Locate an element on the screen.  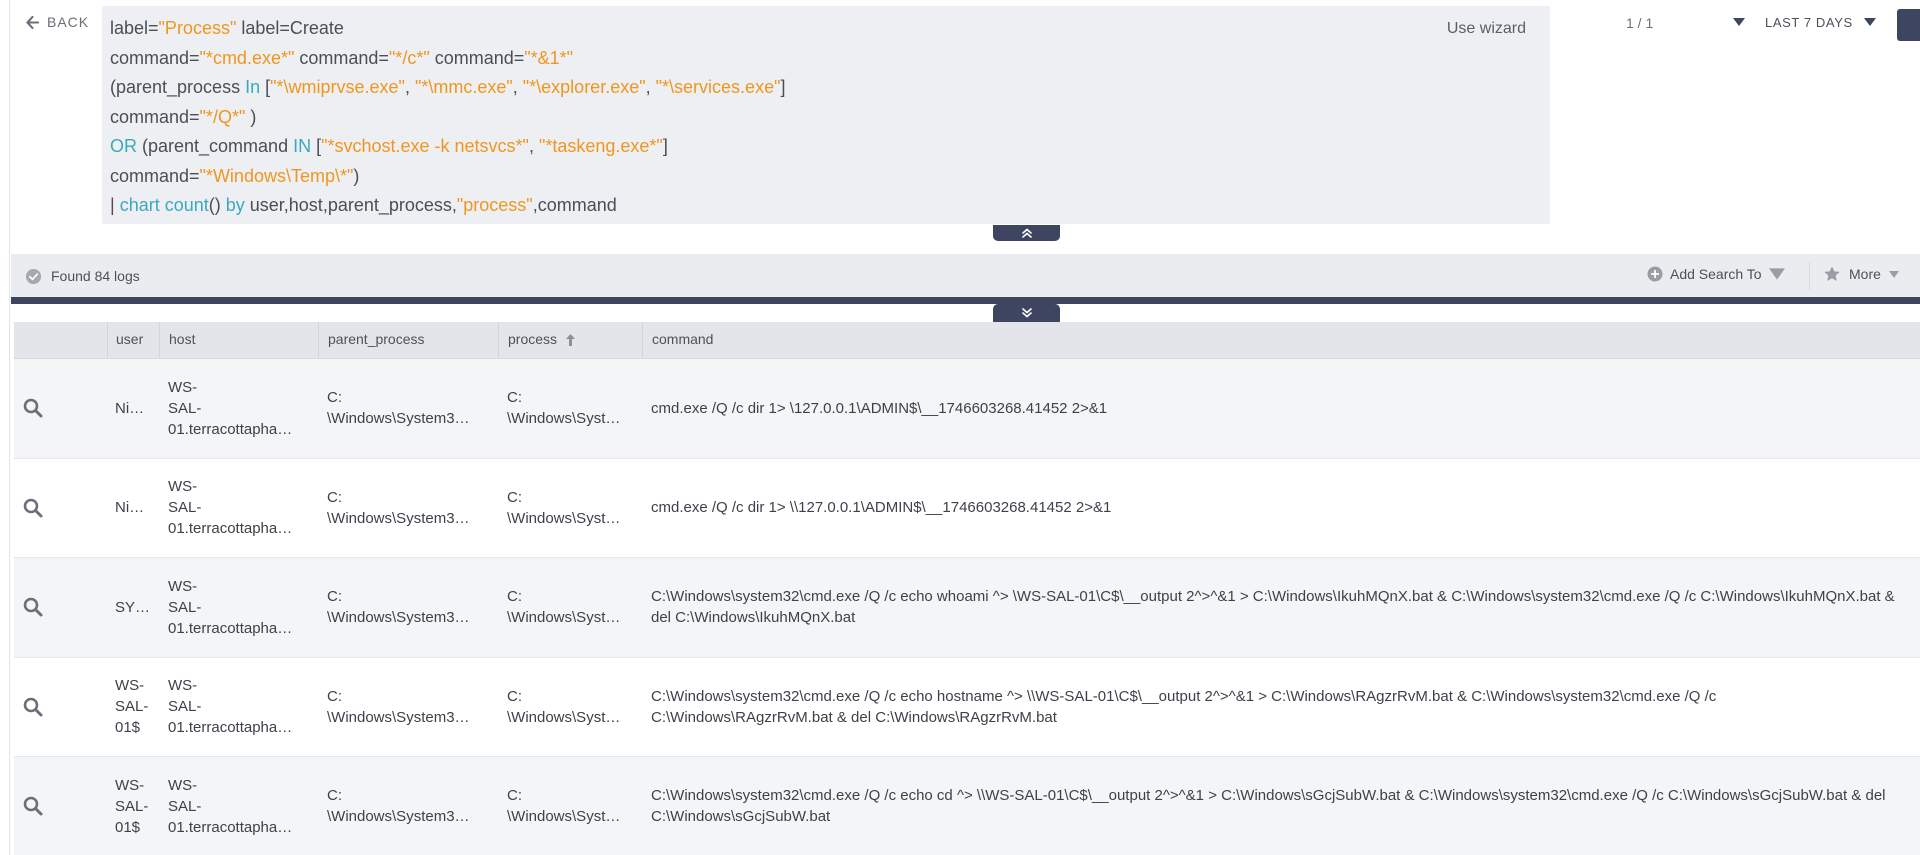
query-string-token: "*&1*" is located at coordinates (549, 57).